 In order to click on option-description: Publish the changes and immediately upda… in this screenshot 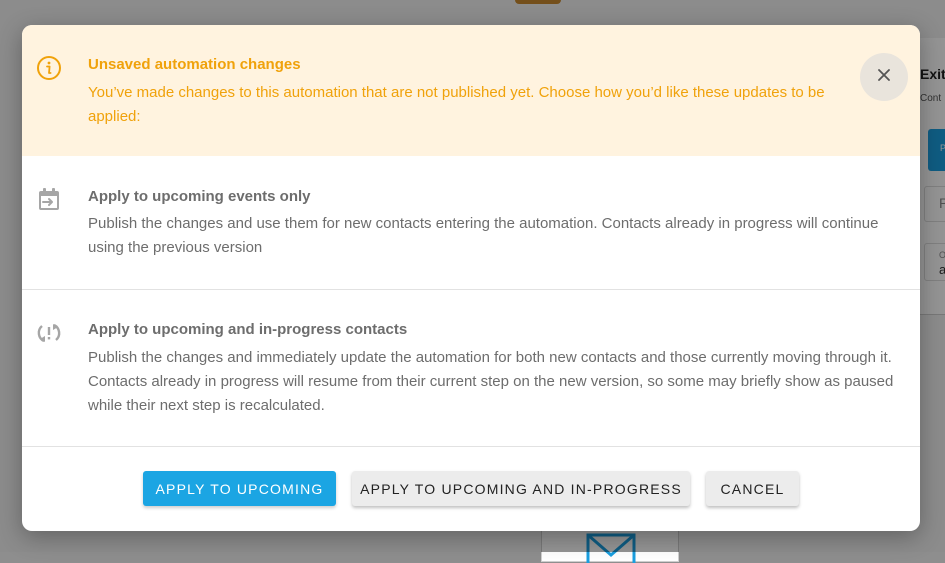, I will do `click(491, 381)`.